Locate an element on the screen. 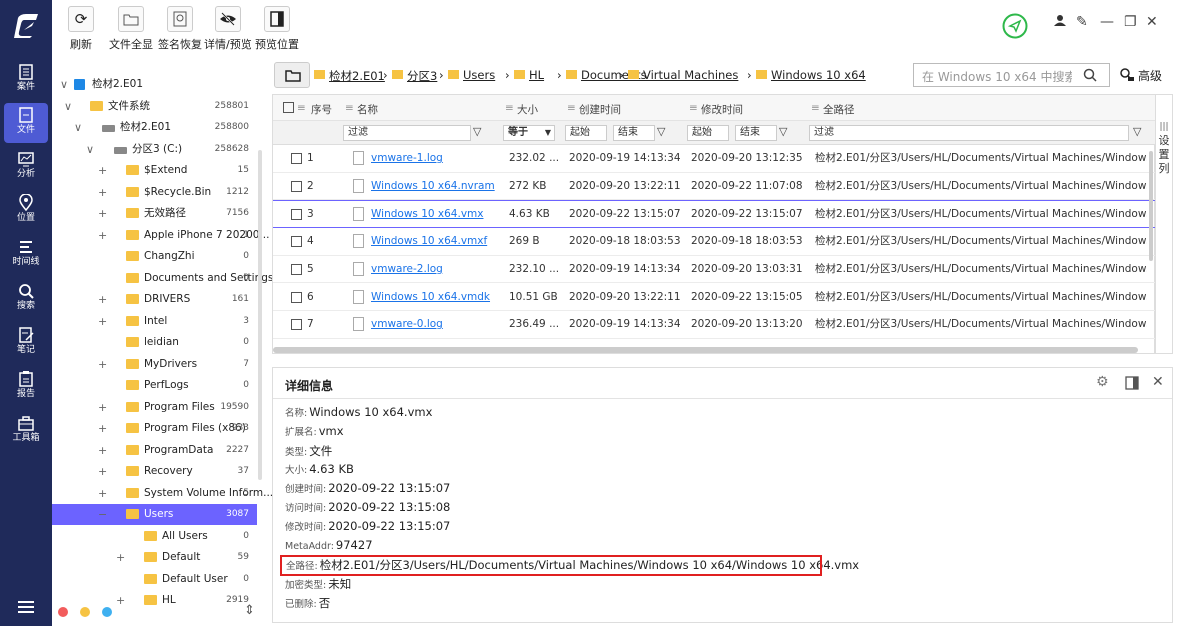  tree-item: PerfLogs 0 is located at coordinates (154, 385).